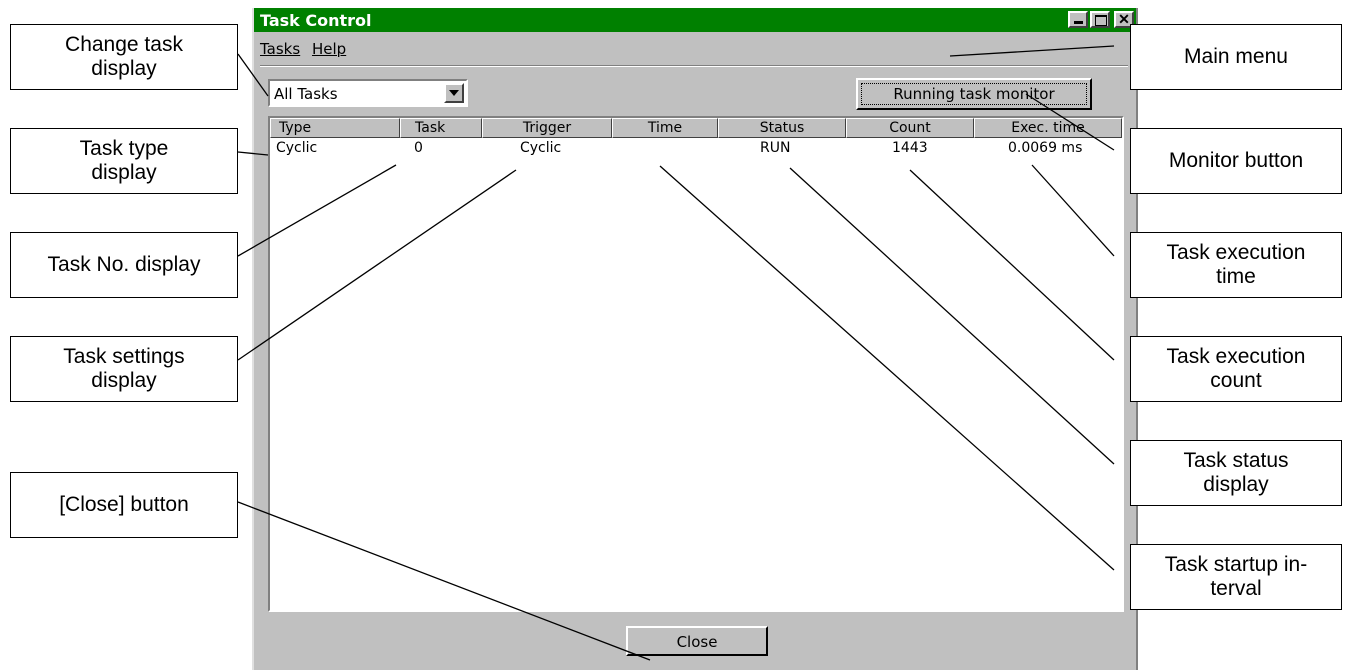 The height and width of the screenshot is (670, 1348). I want to click on callout-monitor-button-text: Monitor button, so click(1236, 160).